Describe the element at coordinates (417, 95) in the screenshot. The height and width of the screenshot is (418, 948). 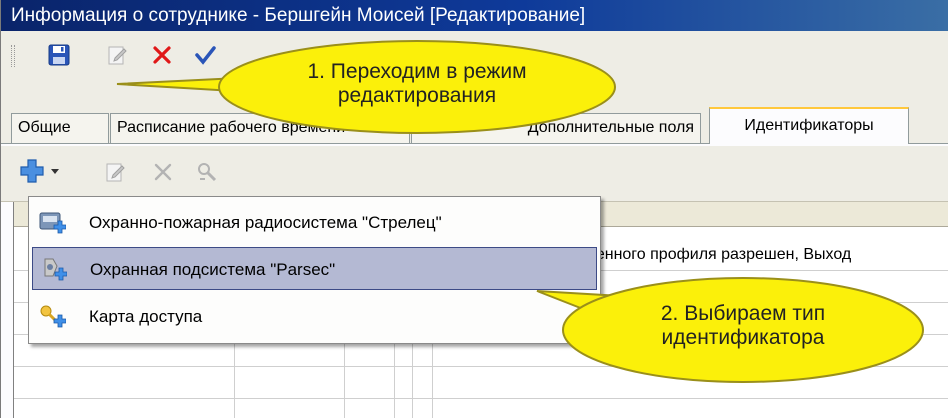
I see `callout-1-line2: редактирования` at that location.